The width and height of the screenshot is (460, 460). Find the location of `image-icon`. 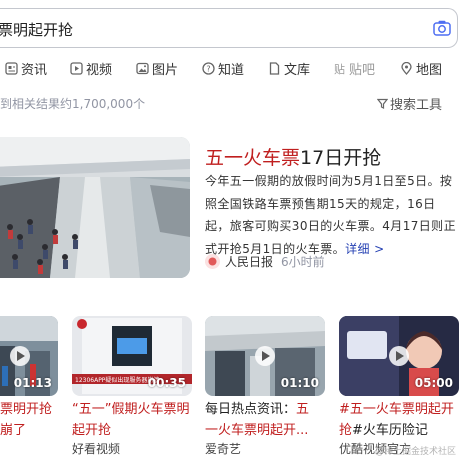

image-icon is located at coordinates (142, 68).